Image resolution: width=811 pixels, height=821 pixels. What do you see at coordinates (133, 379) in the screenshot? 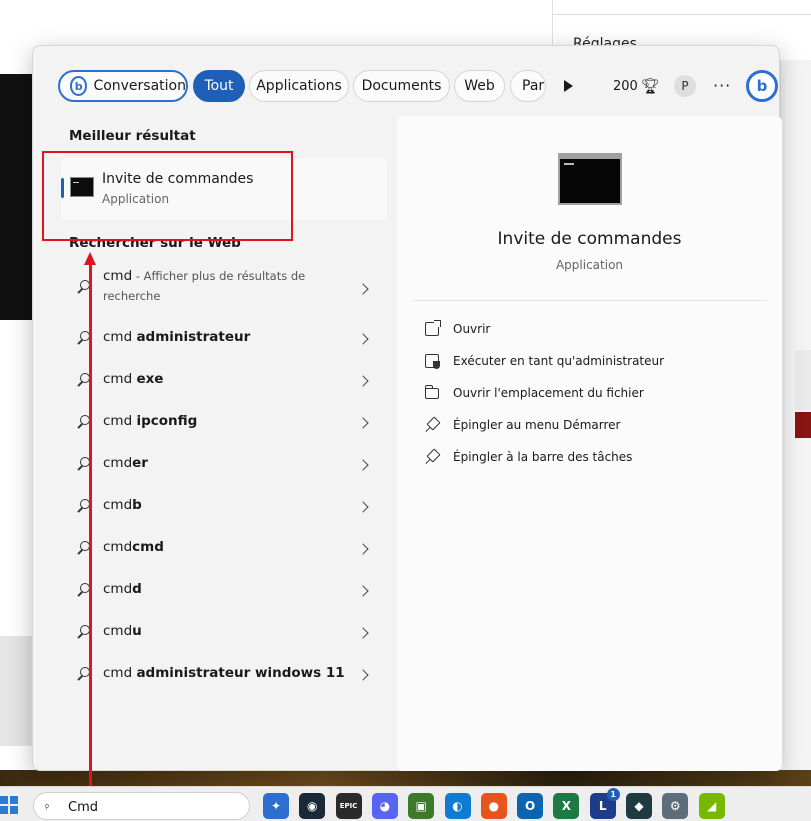
I see `web-result-text: cmd exe` at bounding box center [133, 379].